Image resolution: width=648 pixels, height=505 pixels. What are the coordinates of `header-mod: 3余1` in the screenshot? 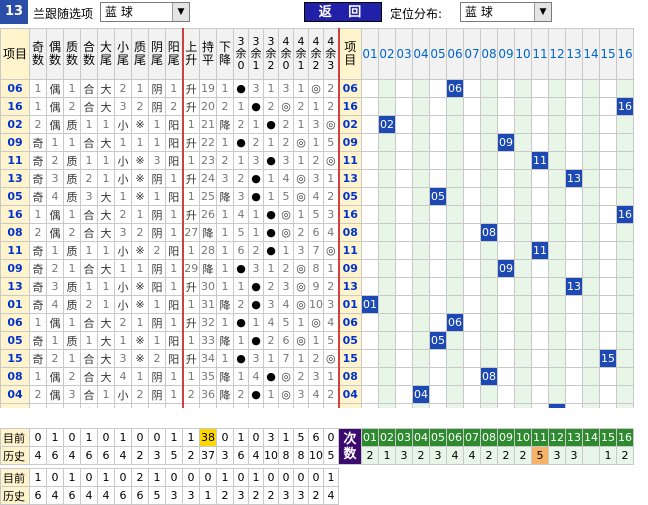 It's located at (256, 54).